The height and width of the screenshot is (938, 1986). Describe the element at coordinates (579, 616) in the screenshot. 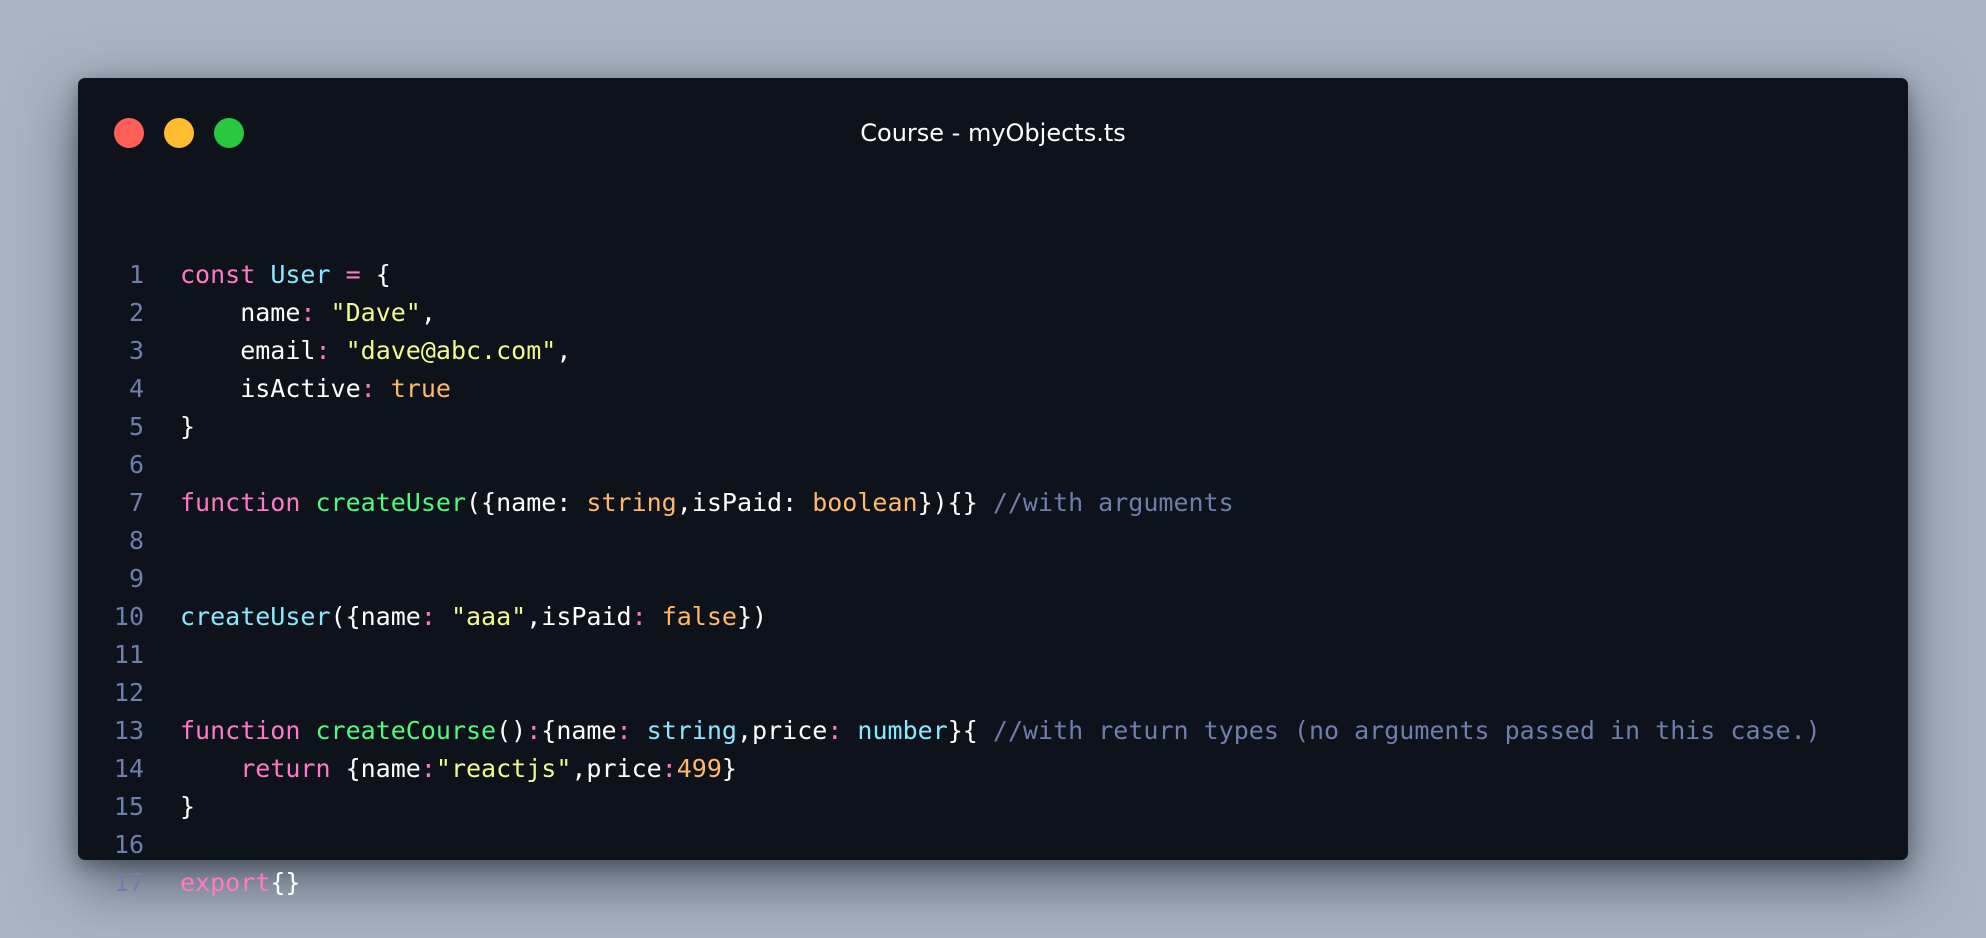

I see `code-token: ,isPaid` at that location.